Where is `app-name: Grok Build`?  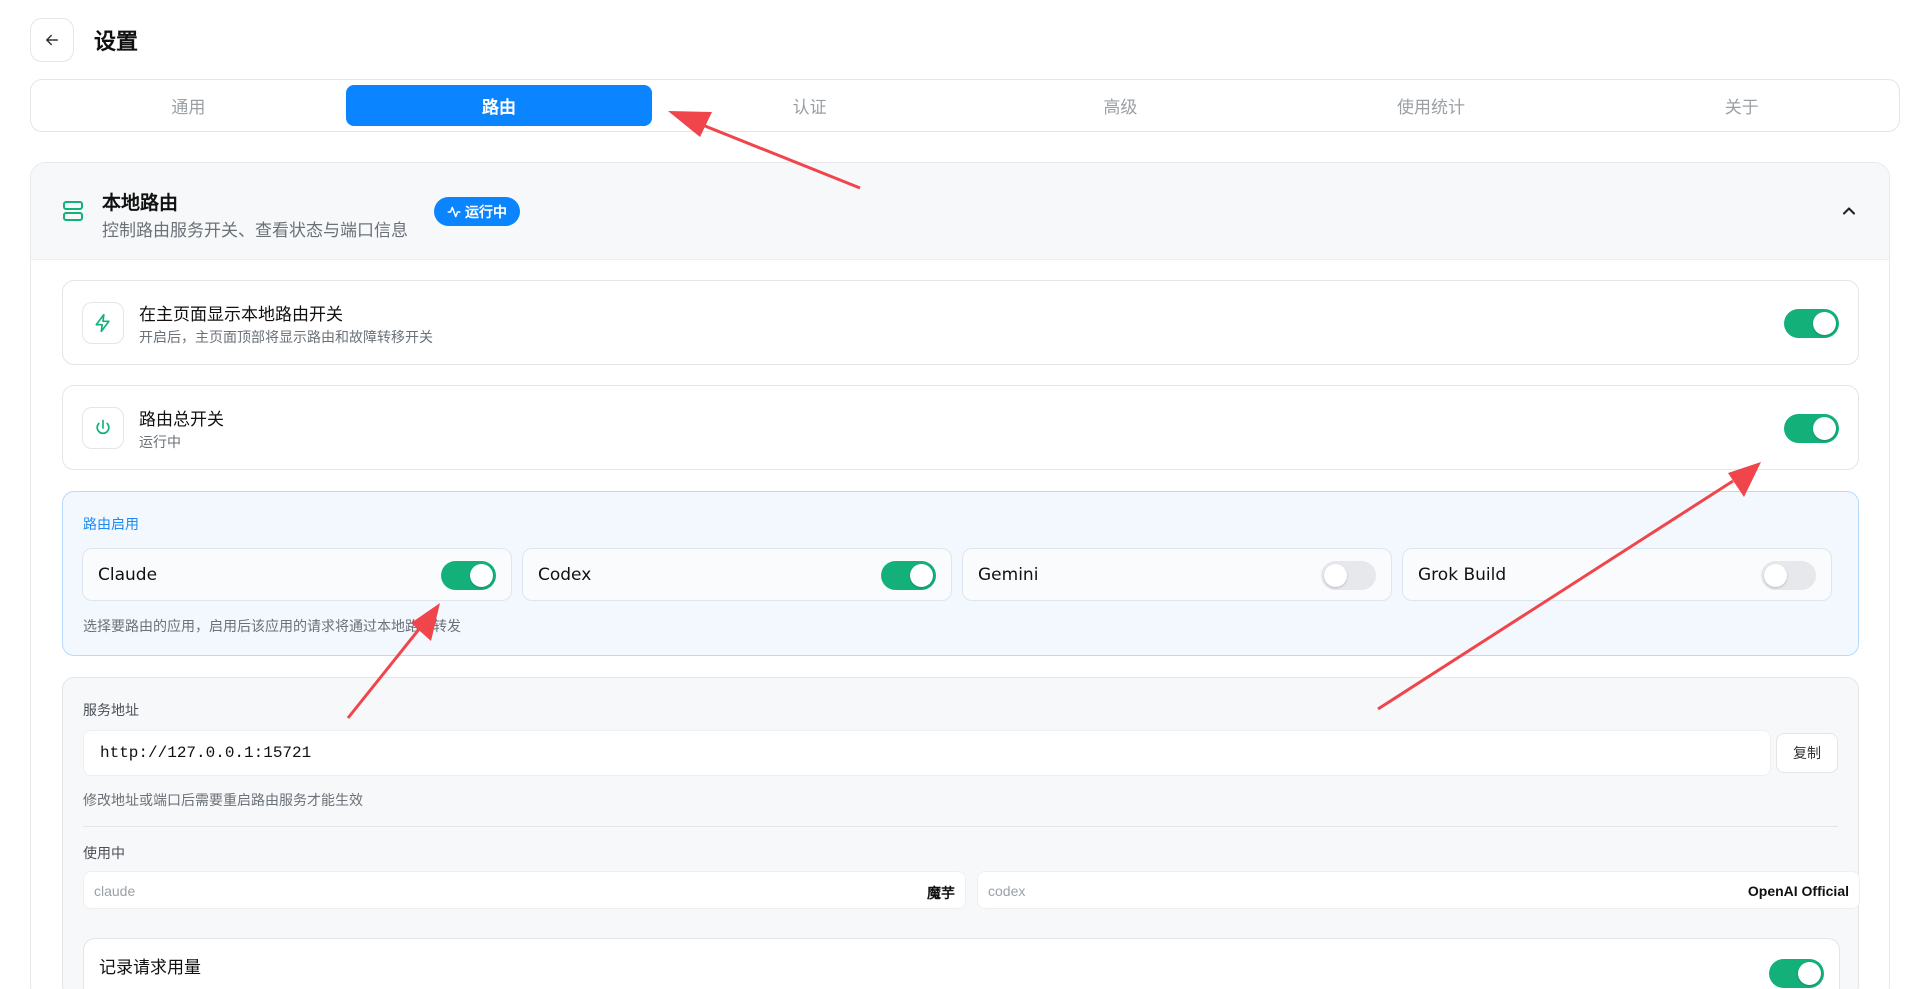 app-name: Grok Build is located at coordinates (1462, 575).